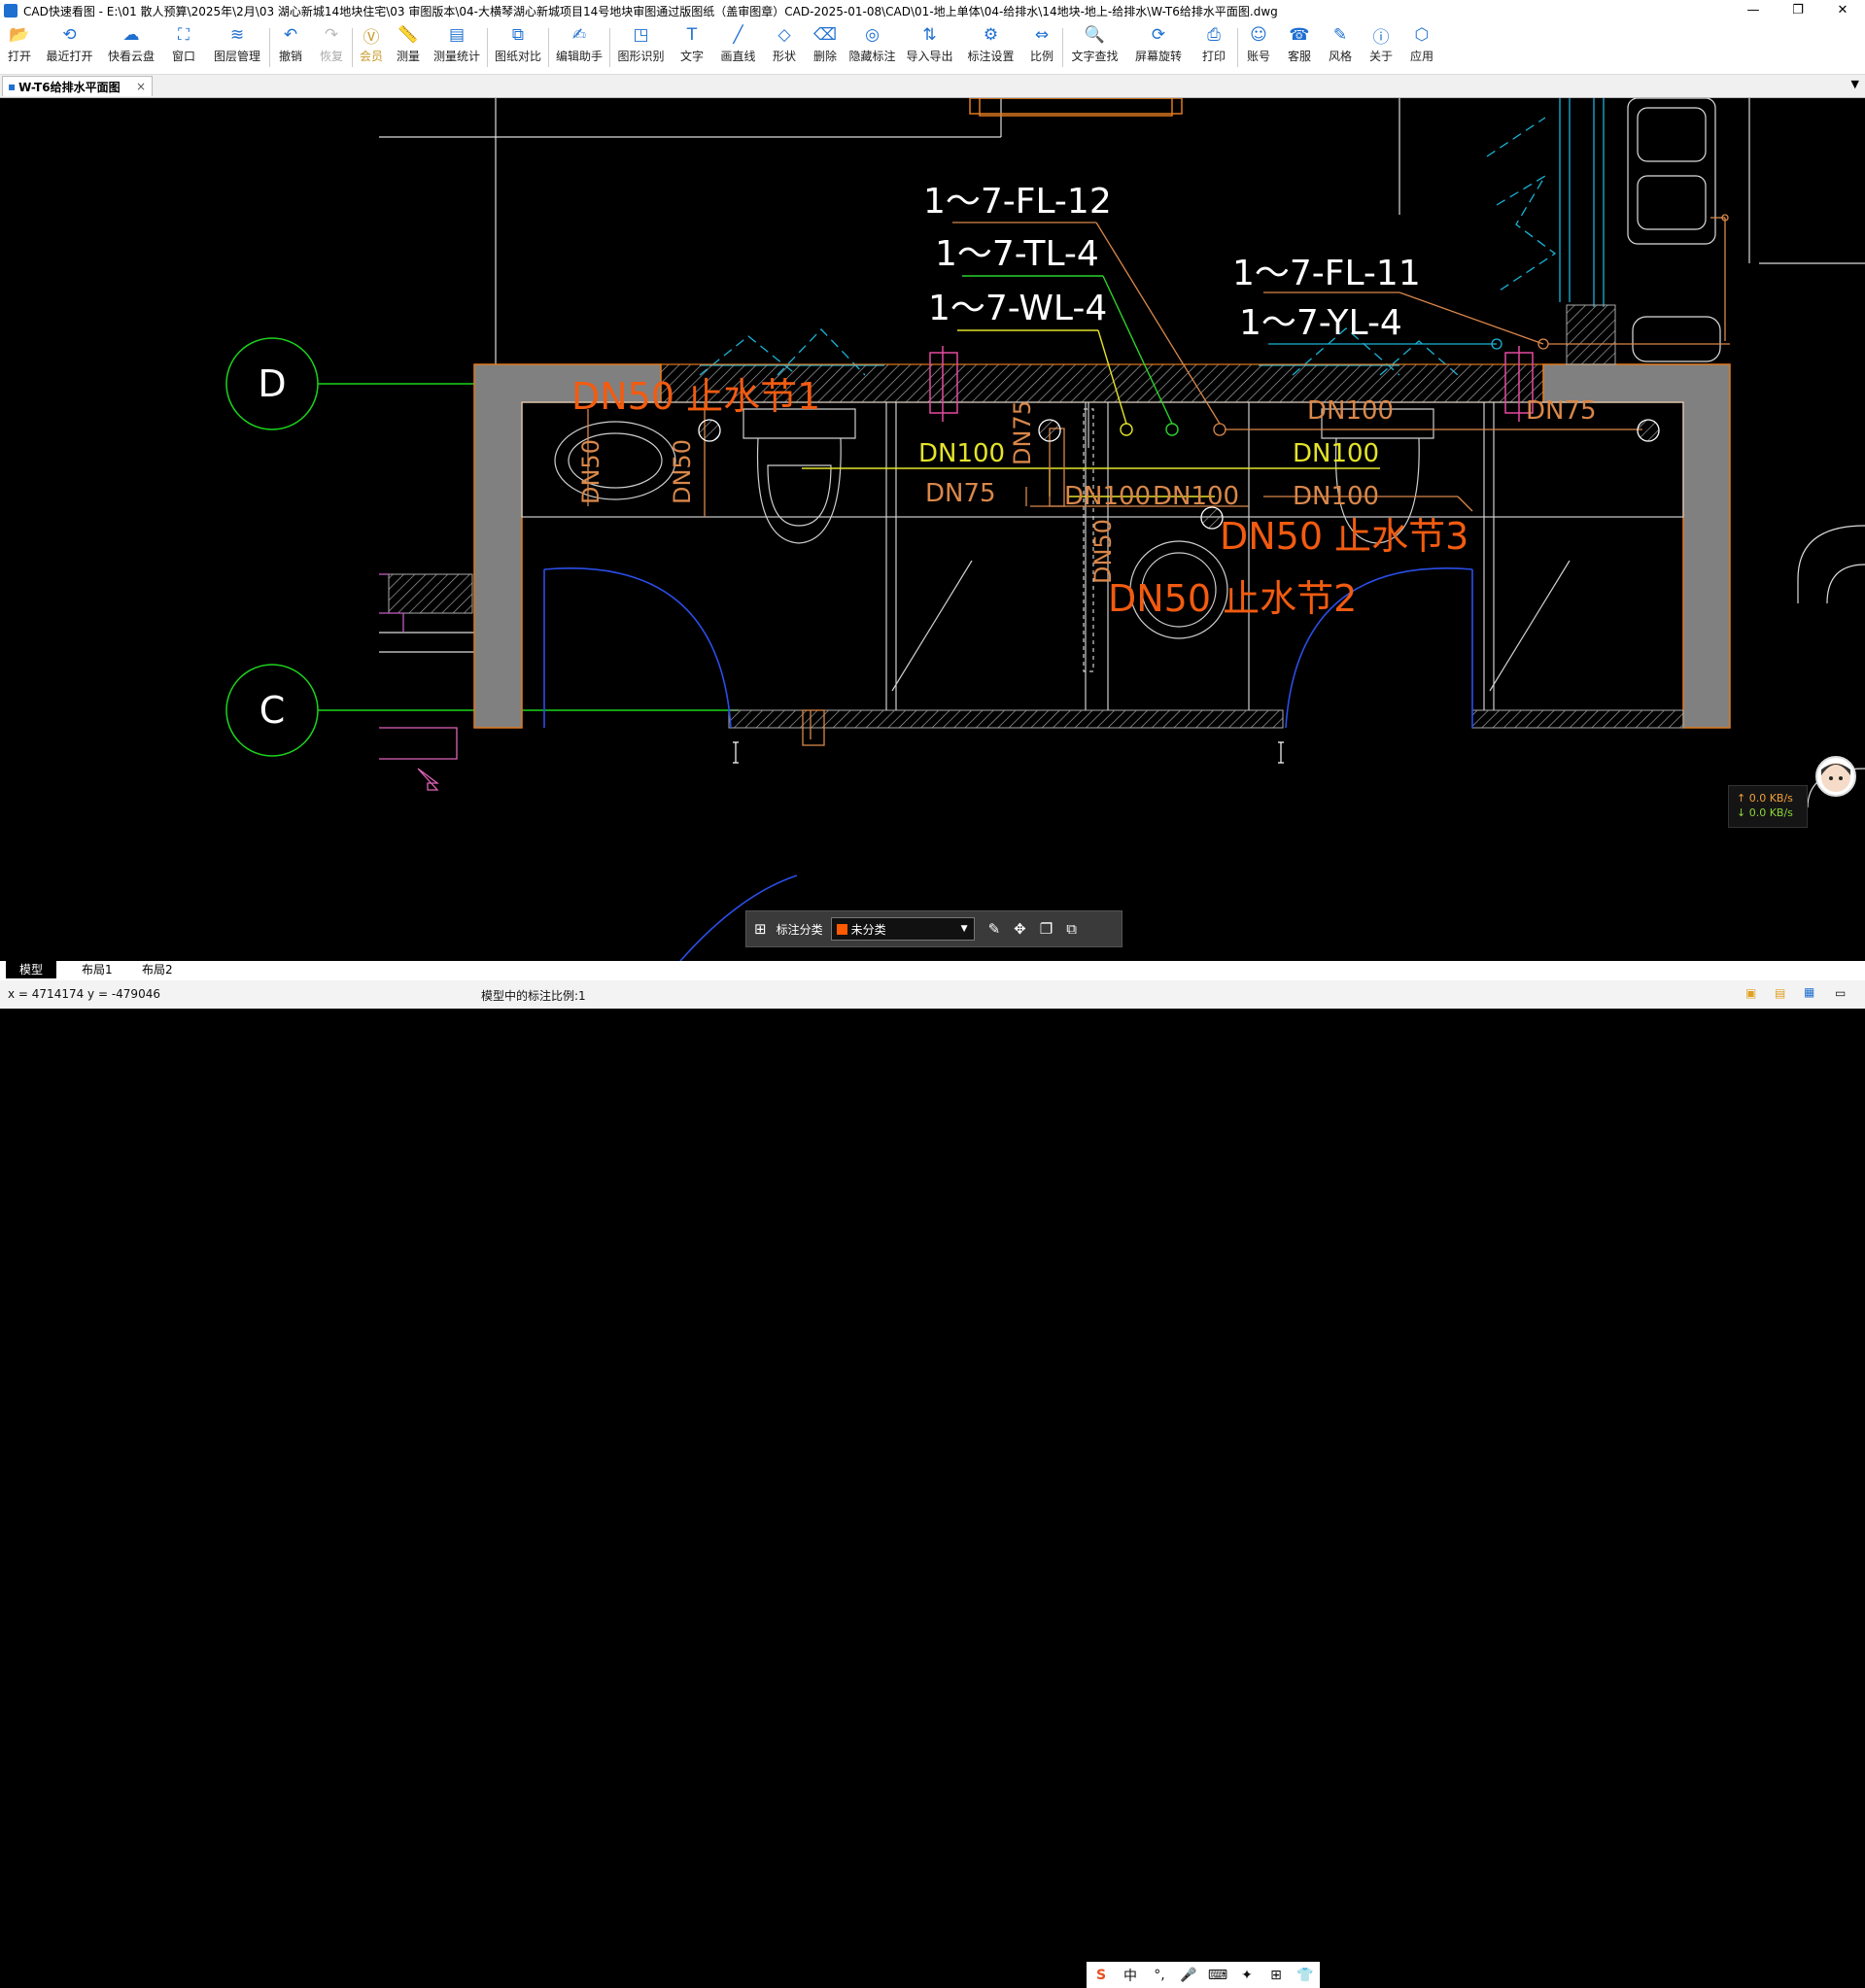 The width and height of the screenshot is (1865, 1988). What do you see at coordinates (1842, 10) in the screenshot?
I see `close-button: ✕` at bounding box center [1842, 10].